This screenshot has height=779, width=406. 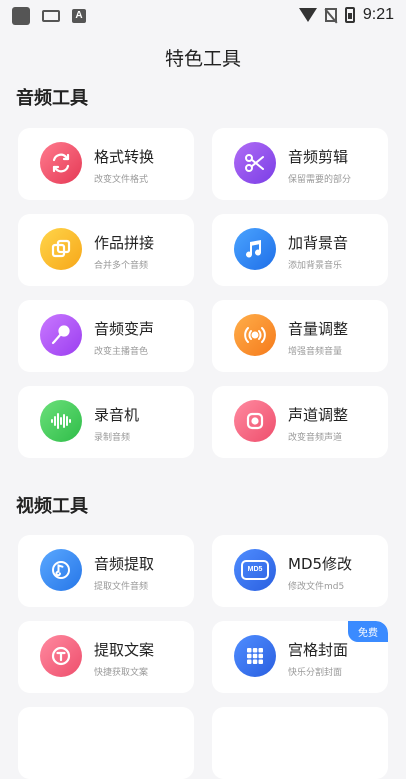 What do you see at coordinates (315, 438) in the screenshot?
I see `tool-desc: 改变音频声道` at bounding box center [315, 438].